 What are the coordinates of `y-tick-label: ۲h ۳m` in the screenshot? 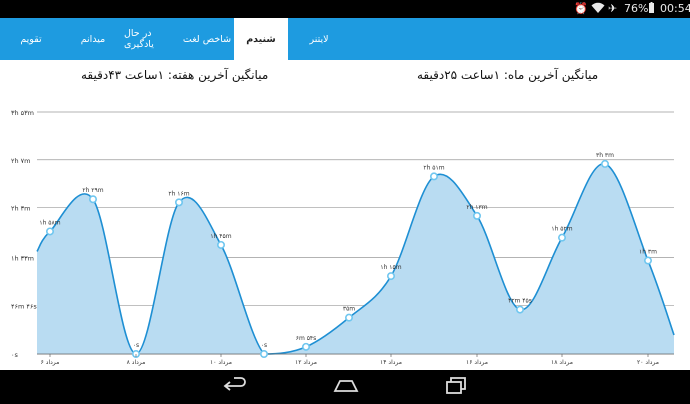 It's located at (21, 209).